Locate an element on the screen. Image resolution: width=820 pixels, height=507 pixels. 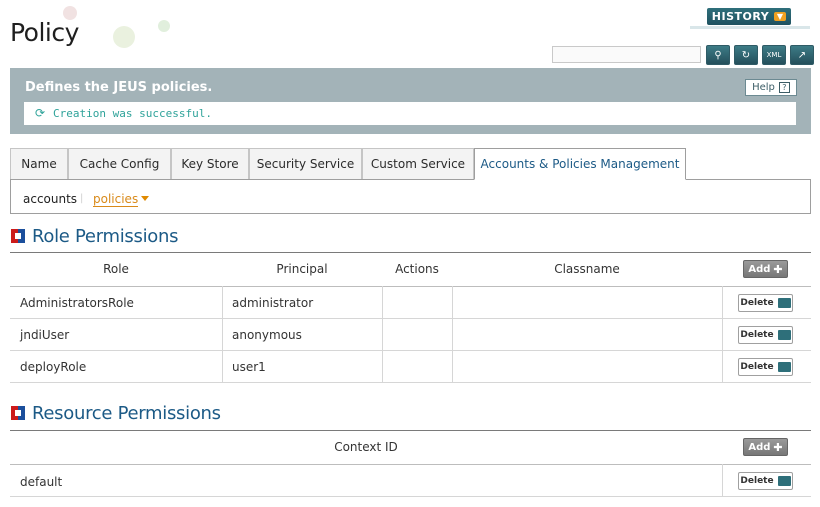
cell-principal: anonymous is located at coordinates (267, 335).